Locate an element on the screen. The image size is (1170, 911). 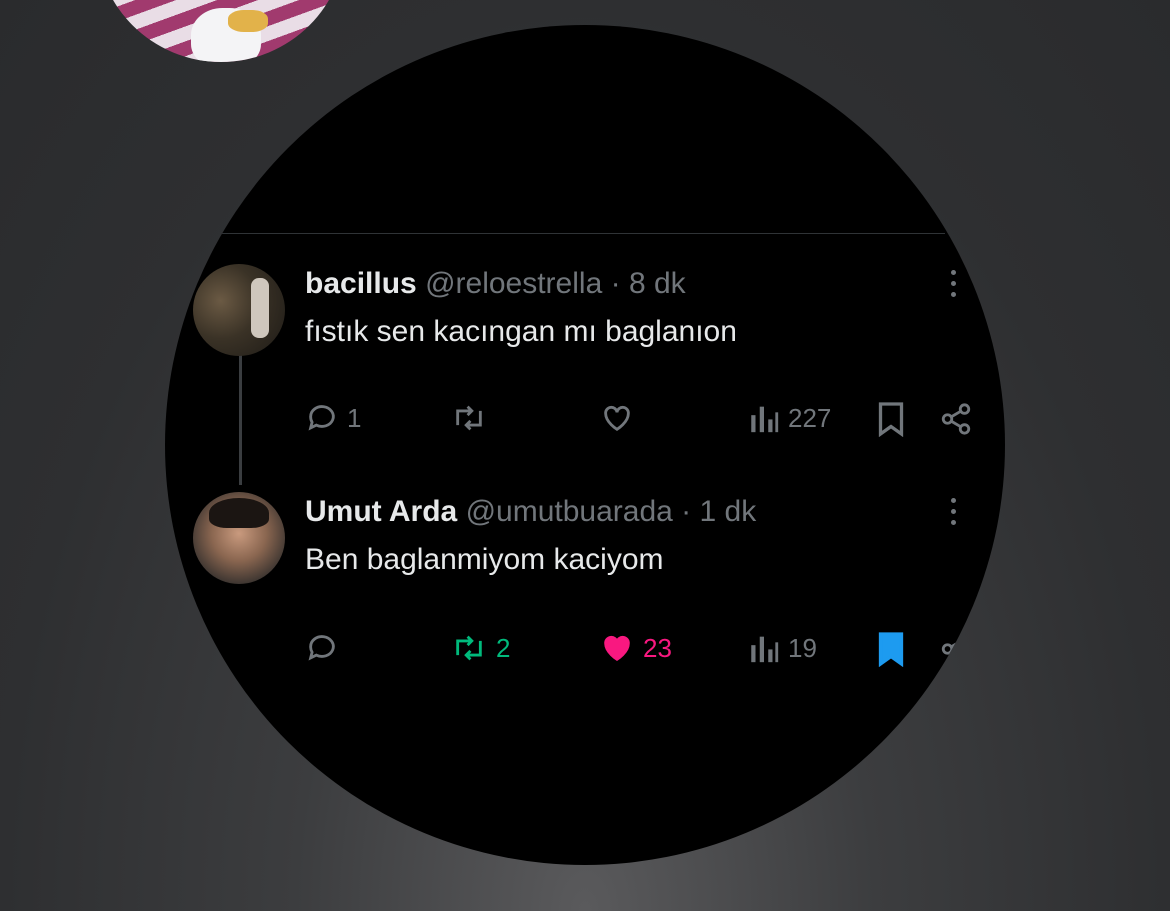
tweet-1-header: bacillus @reloestrella · 8 dk is located at coordinates (495, 284).